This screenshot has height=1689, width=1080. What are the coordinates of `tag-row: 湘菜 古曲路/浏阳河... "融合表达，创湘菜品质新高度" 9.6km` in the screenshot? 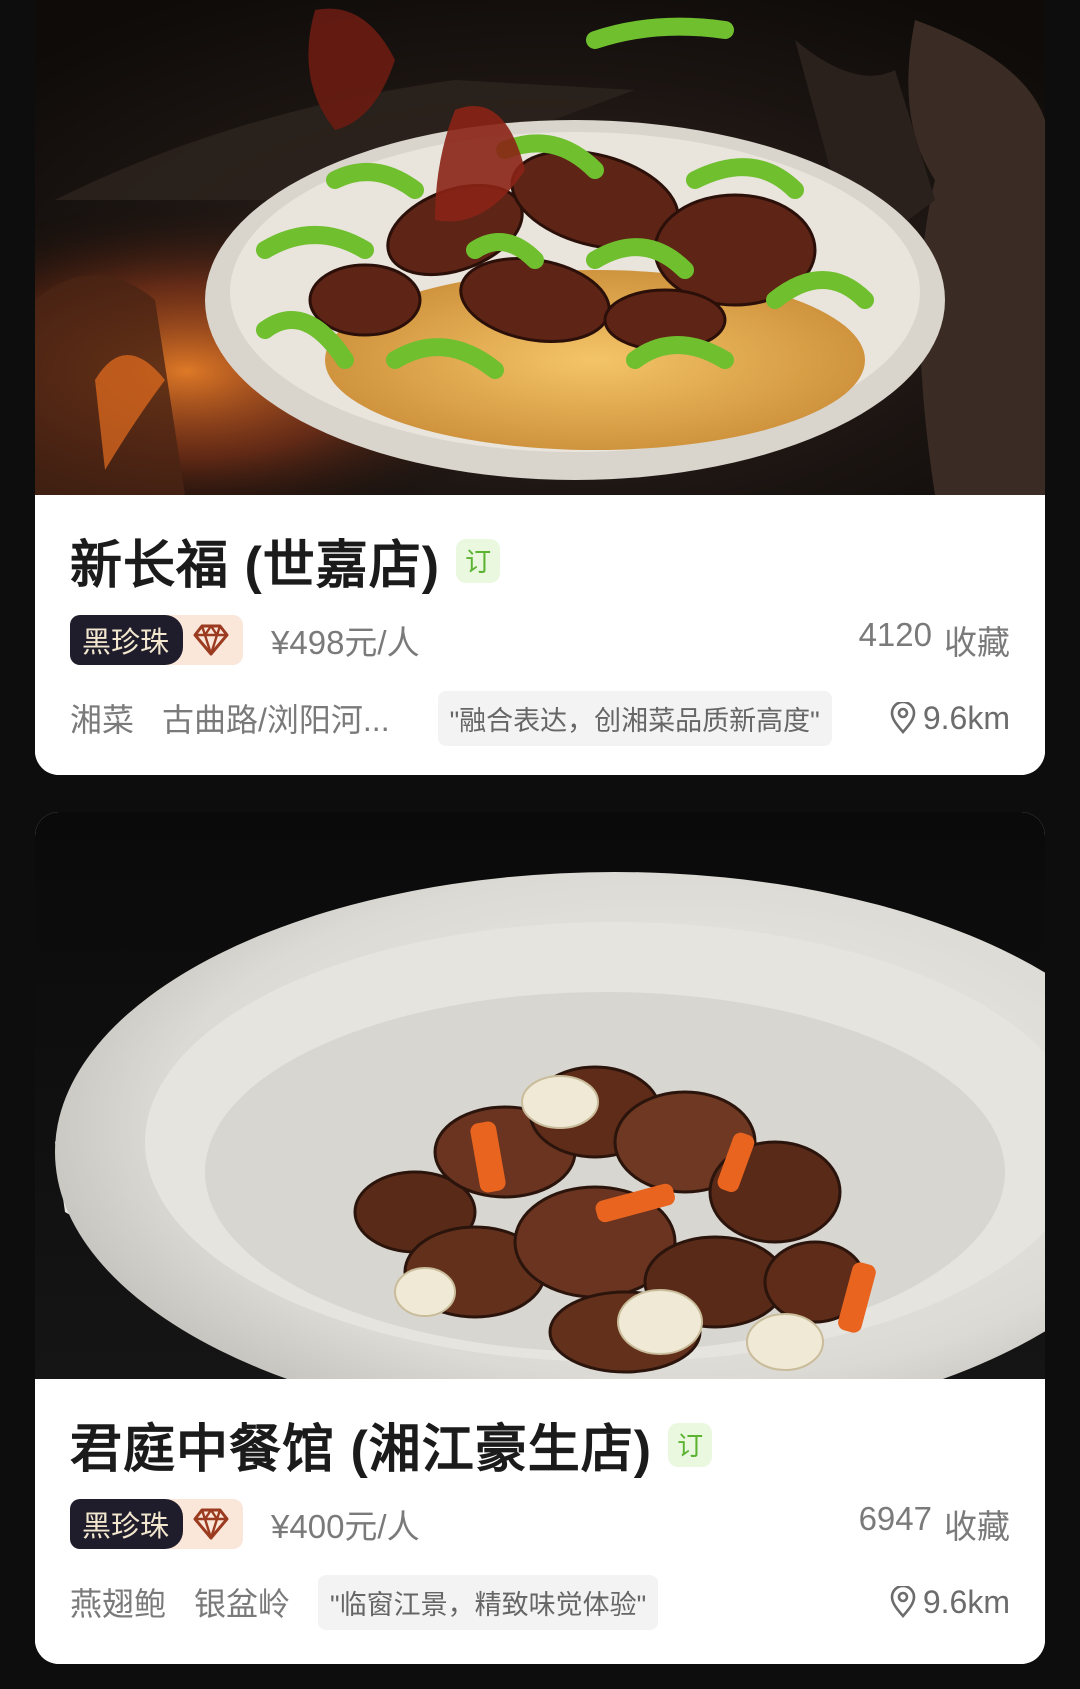 It's located at (540, 718).